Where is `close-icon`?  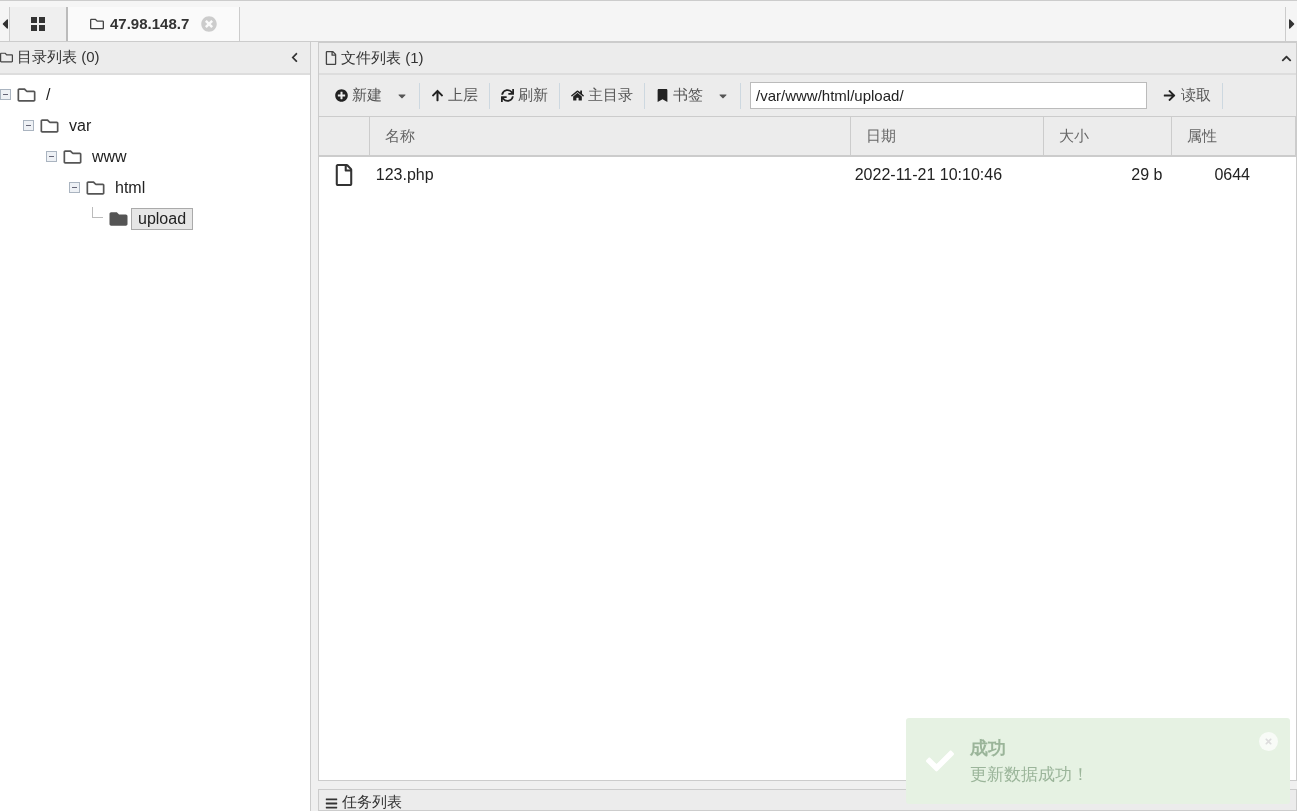 close-icon is located at coordinates (1268, 741).